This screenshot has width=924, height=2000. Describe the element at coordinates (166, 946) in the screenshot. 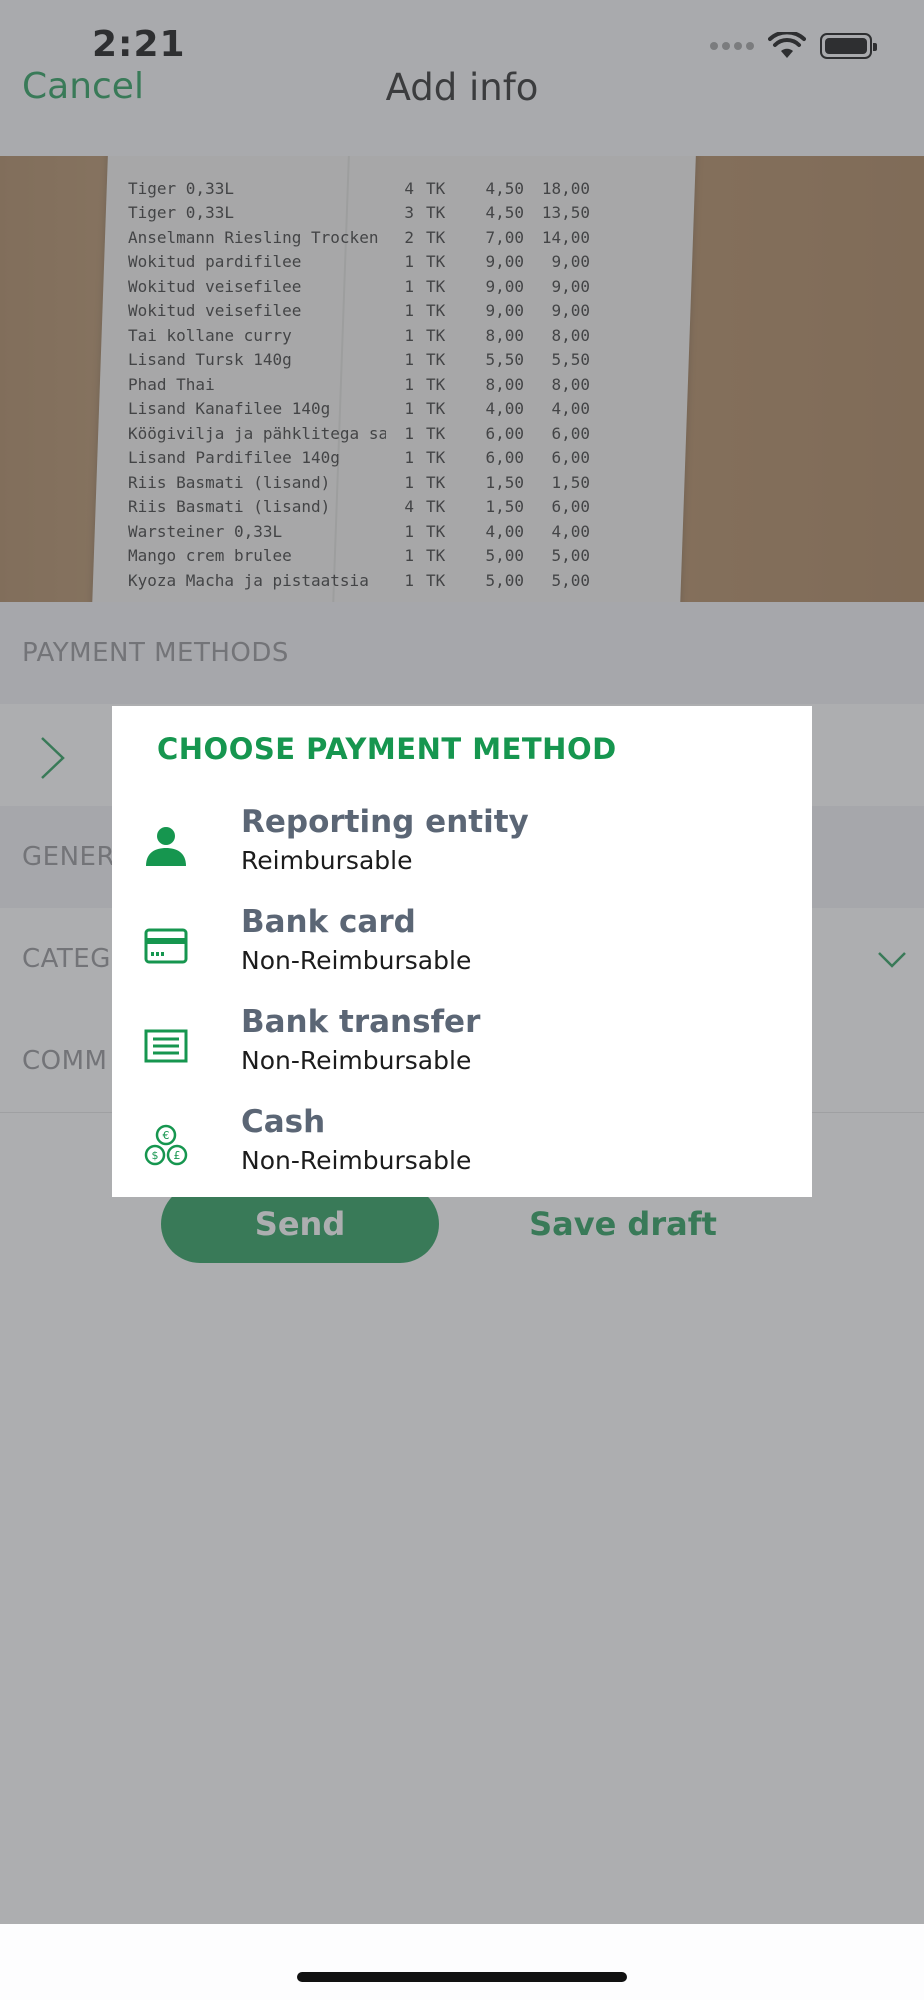

I see `bank-card-icon` at that location.